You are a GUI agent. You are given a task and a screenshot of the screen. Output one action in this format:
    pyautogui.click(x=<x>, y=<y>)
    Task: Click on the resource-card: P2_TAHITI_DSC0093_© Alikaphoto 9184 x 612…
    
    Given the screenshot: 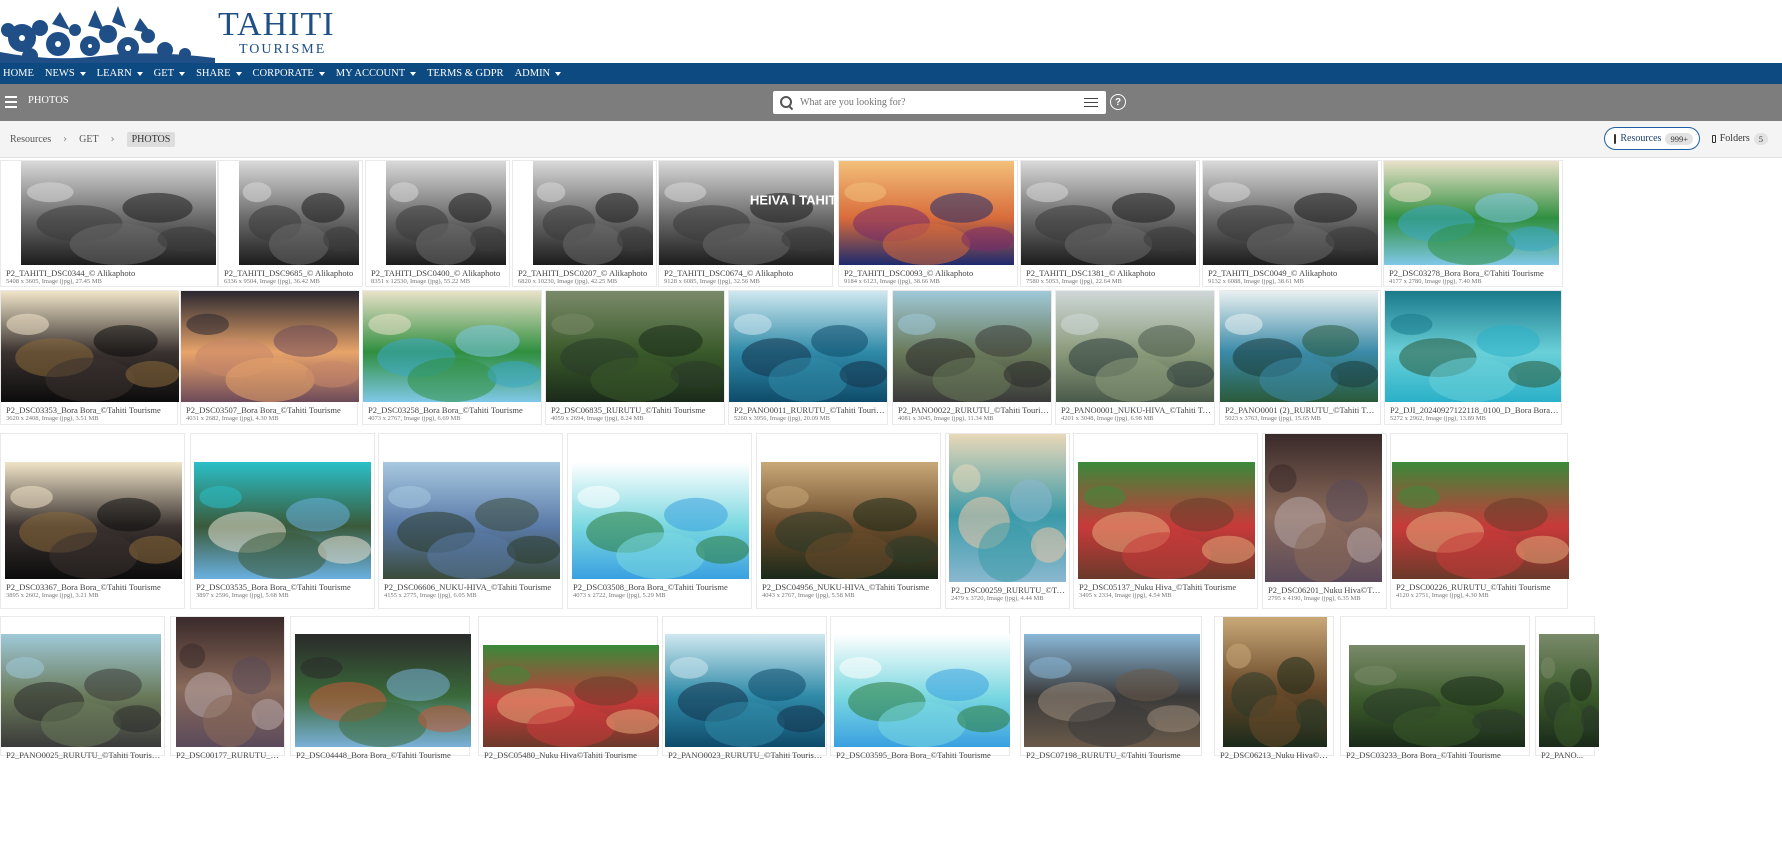 What is the action you would take?
    pyautogui.click(x=928, y=223)
    